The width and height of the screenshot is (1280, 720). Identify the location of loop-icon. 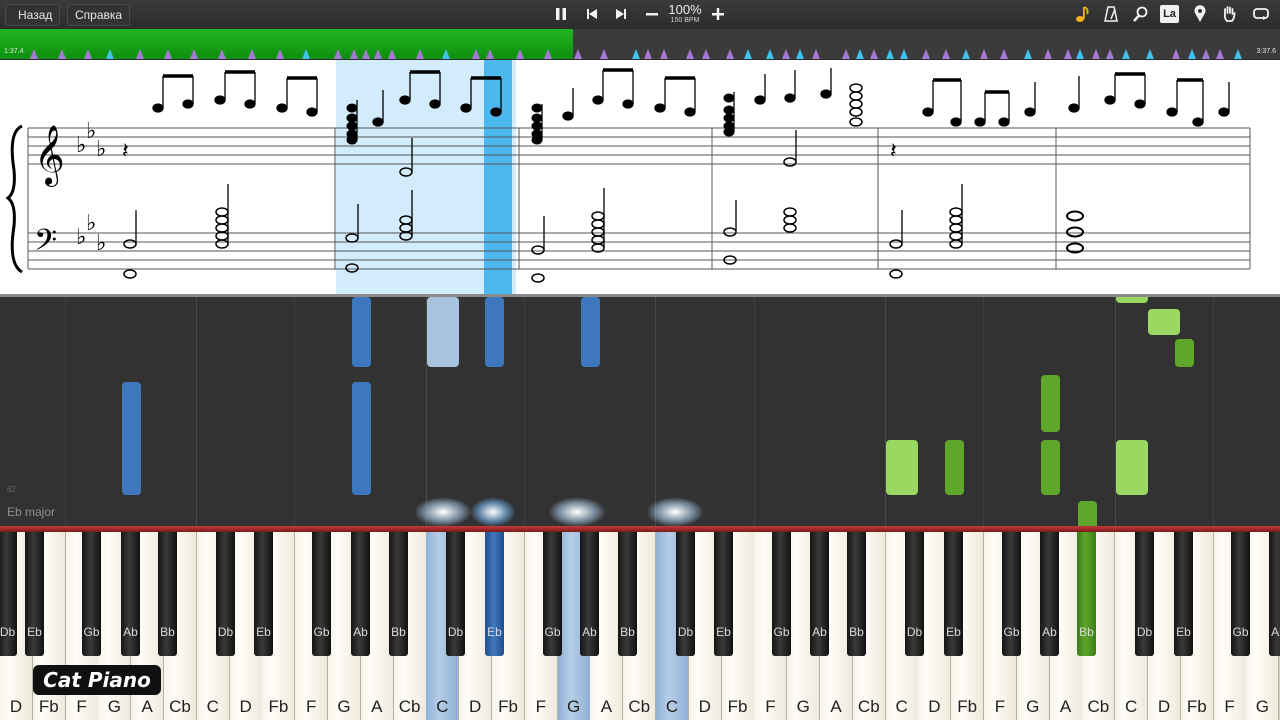
(1261, 14).